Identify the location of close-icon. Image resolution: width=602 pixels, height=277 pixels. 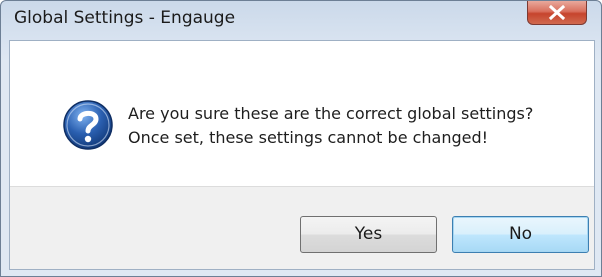
(557, 12).